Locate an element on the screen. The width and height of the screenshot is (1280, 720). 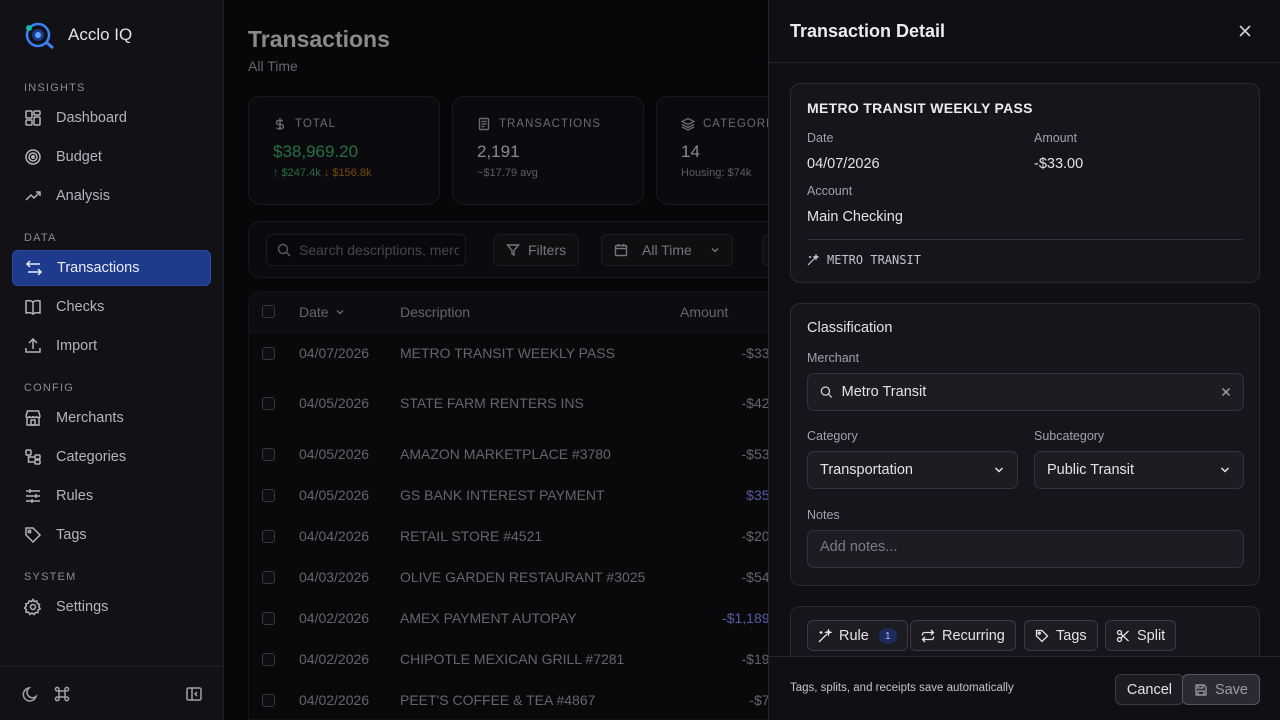
trending-up-icon is located at coordinates (33, 196).